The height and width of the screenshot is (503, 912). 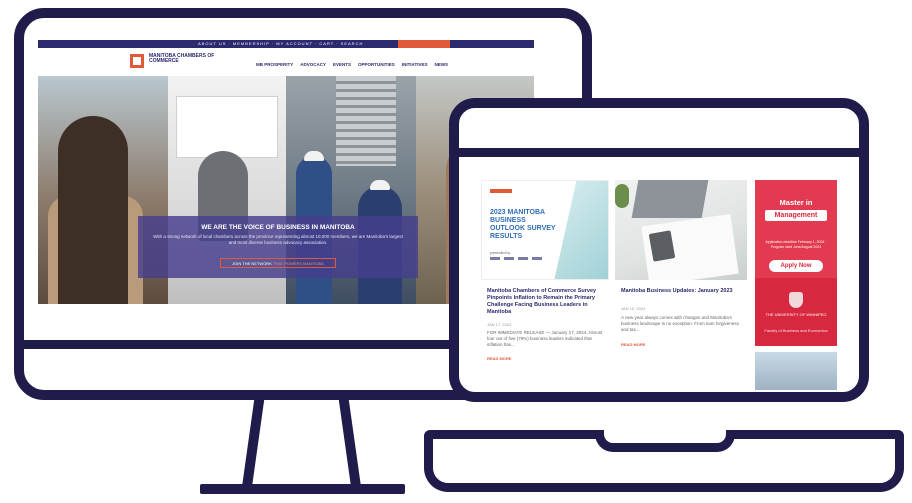 I want to click on card-date: JAN 17, 2024, so click(x=499, y=324).